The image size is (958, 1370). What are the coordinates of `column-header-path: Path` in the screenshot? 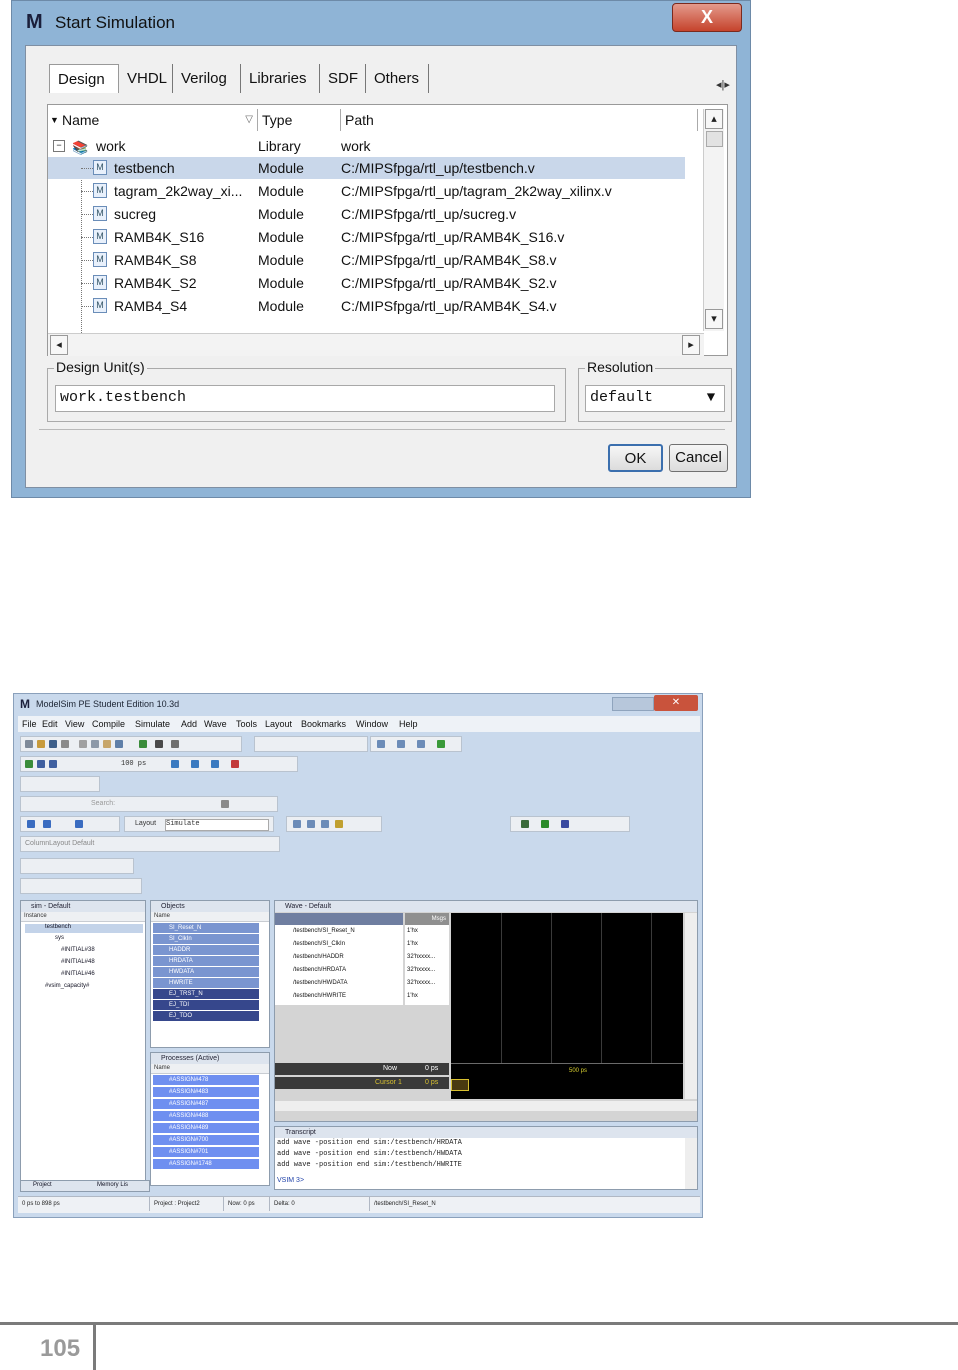 It's located at (519, 120).